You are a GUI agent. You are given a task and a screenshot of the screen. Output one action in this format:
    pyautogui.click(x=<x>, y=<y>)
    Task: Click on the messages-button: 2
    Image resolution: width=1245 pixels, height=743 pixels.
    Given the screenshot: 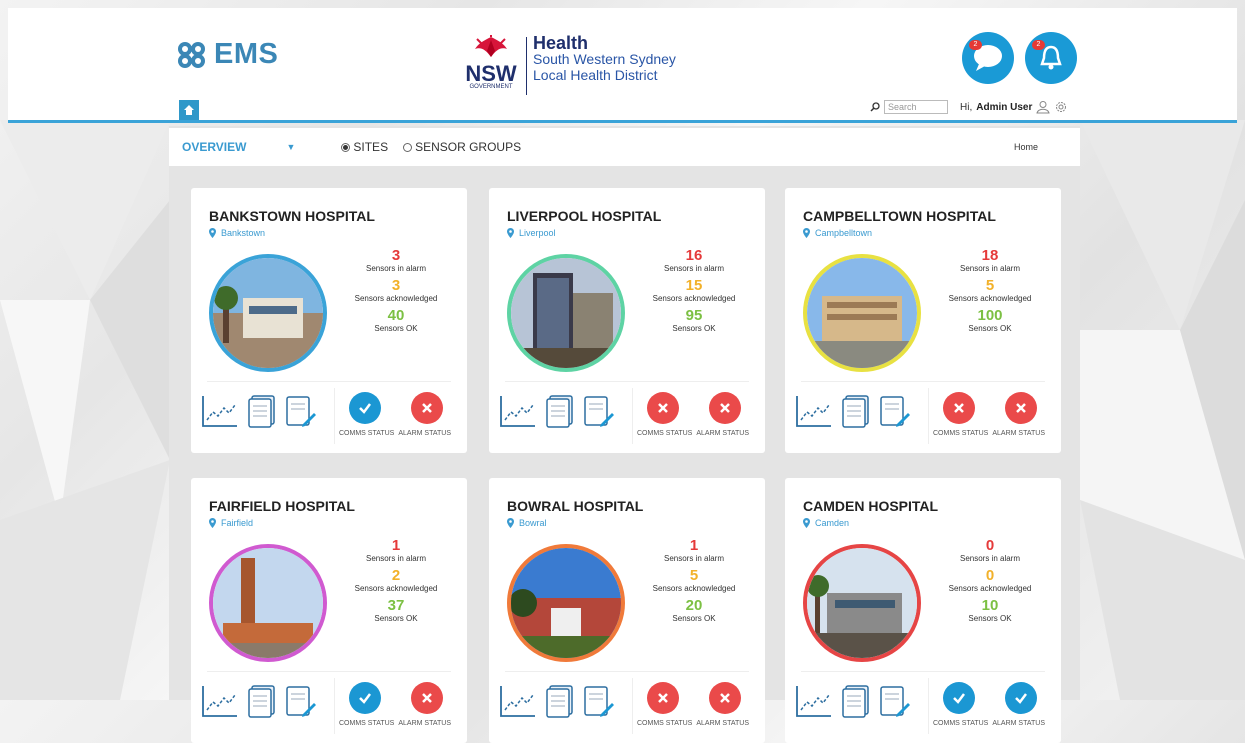 What is the action you would take?
    pyautogui.click(x=988, y=58)
    